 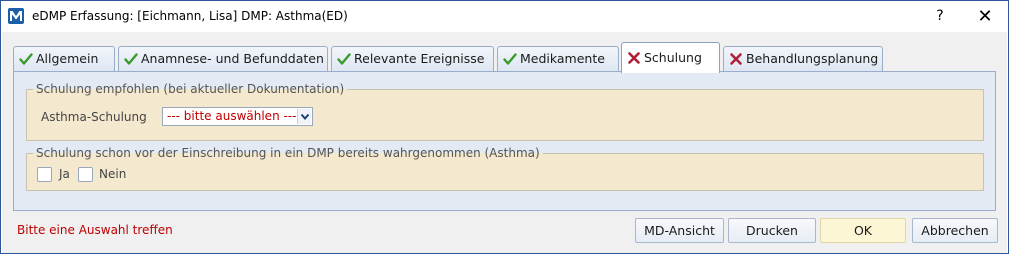 What do you see at coordinates (673, 57) in the screenshot?
I see `tab-label: Schulung` at bounding box center [673, 57].